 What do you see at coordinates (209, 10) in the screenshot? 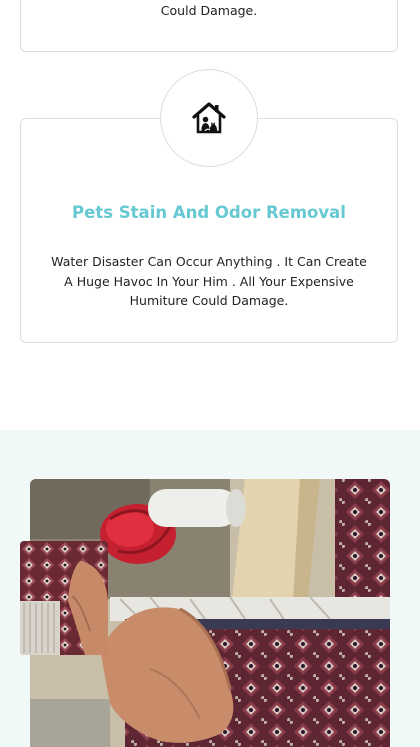
I see `service-card-description: Could Damage.` at bounding box center [209, 10].